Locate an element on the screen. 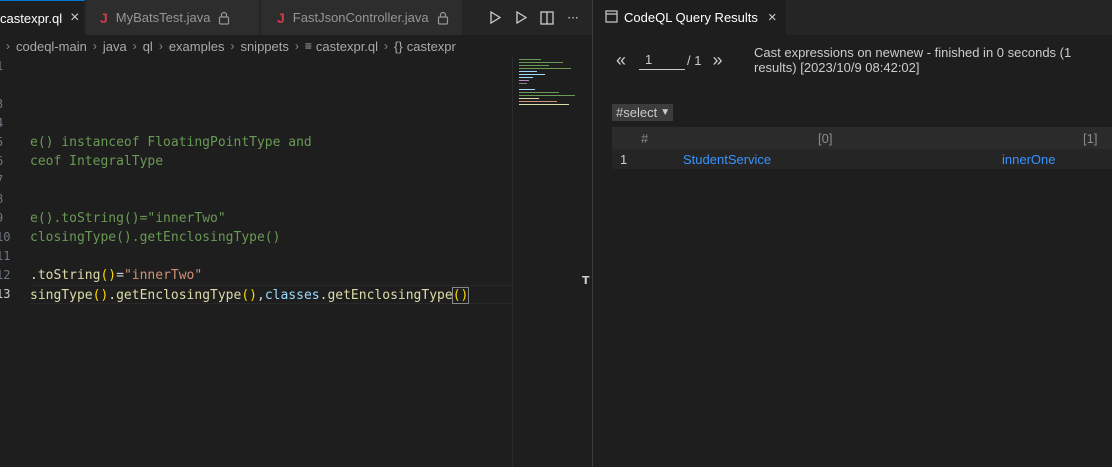 The image size is (1112, 467). tab-mybatstest: J MyBatsTest.java is located at coordinates (173, 17).